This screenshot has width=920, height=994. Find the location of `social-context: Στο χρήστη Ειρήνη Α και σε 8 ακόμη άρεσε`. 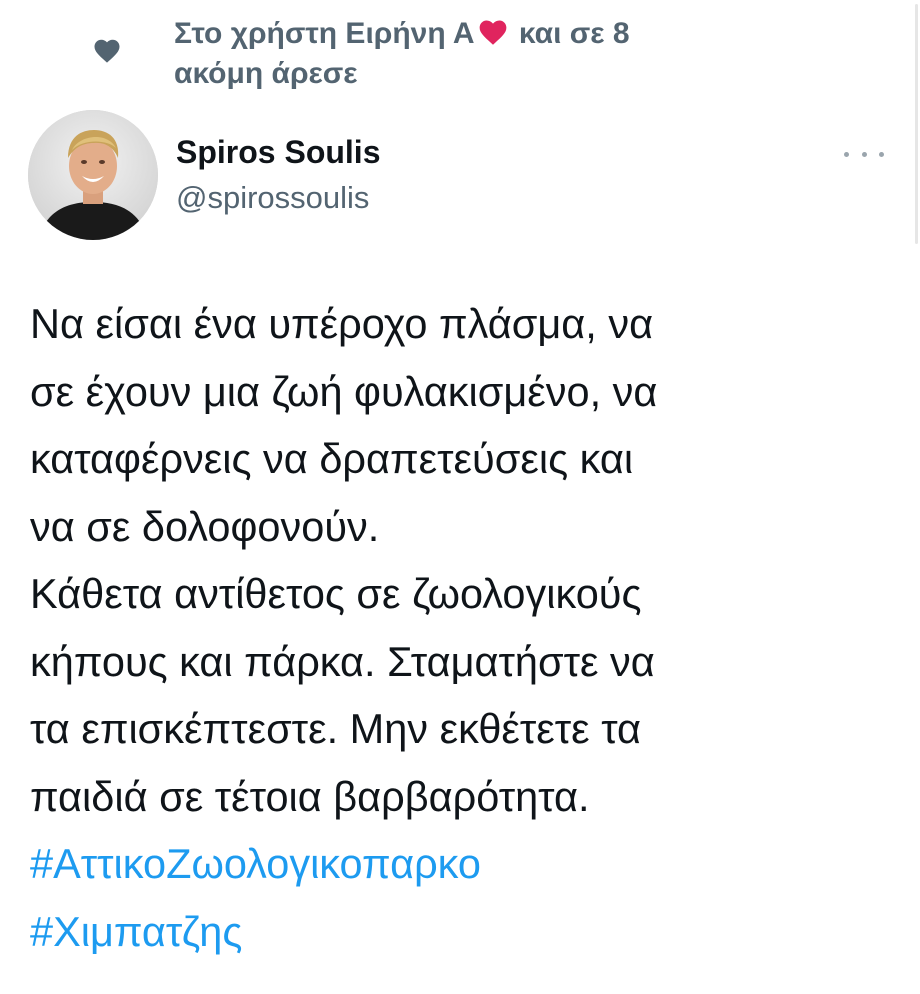

social-context: Στο χρήστη Ειρήνη Α και σε 8 ακόμη άρεσε is located at coordinates (406, 54).